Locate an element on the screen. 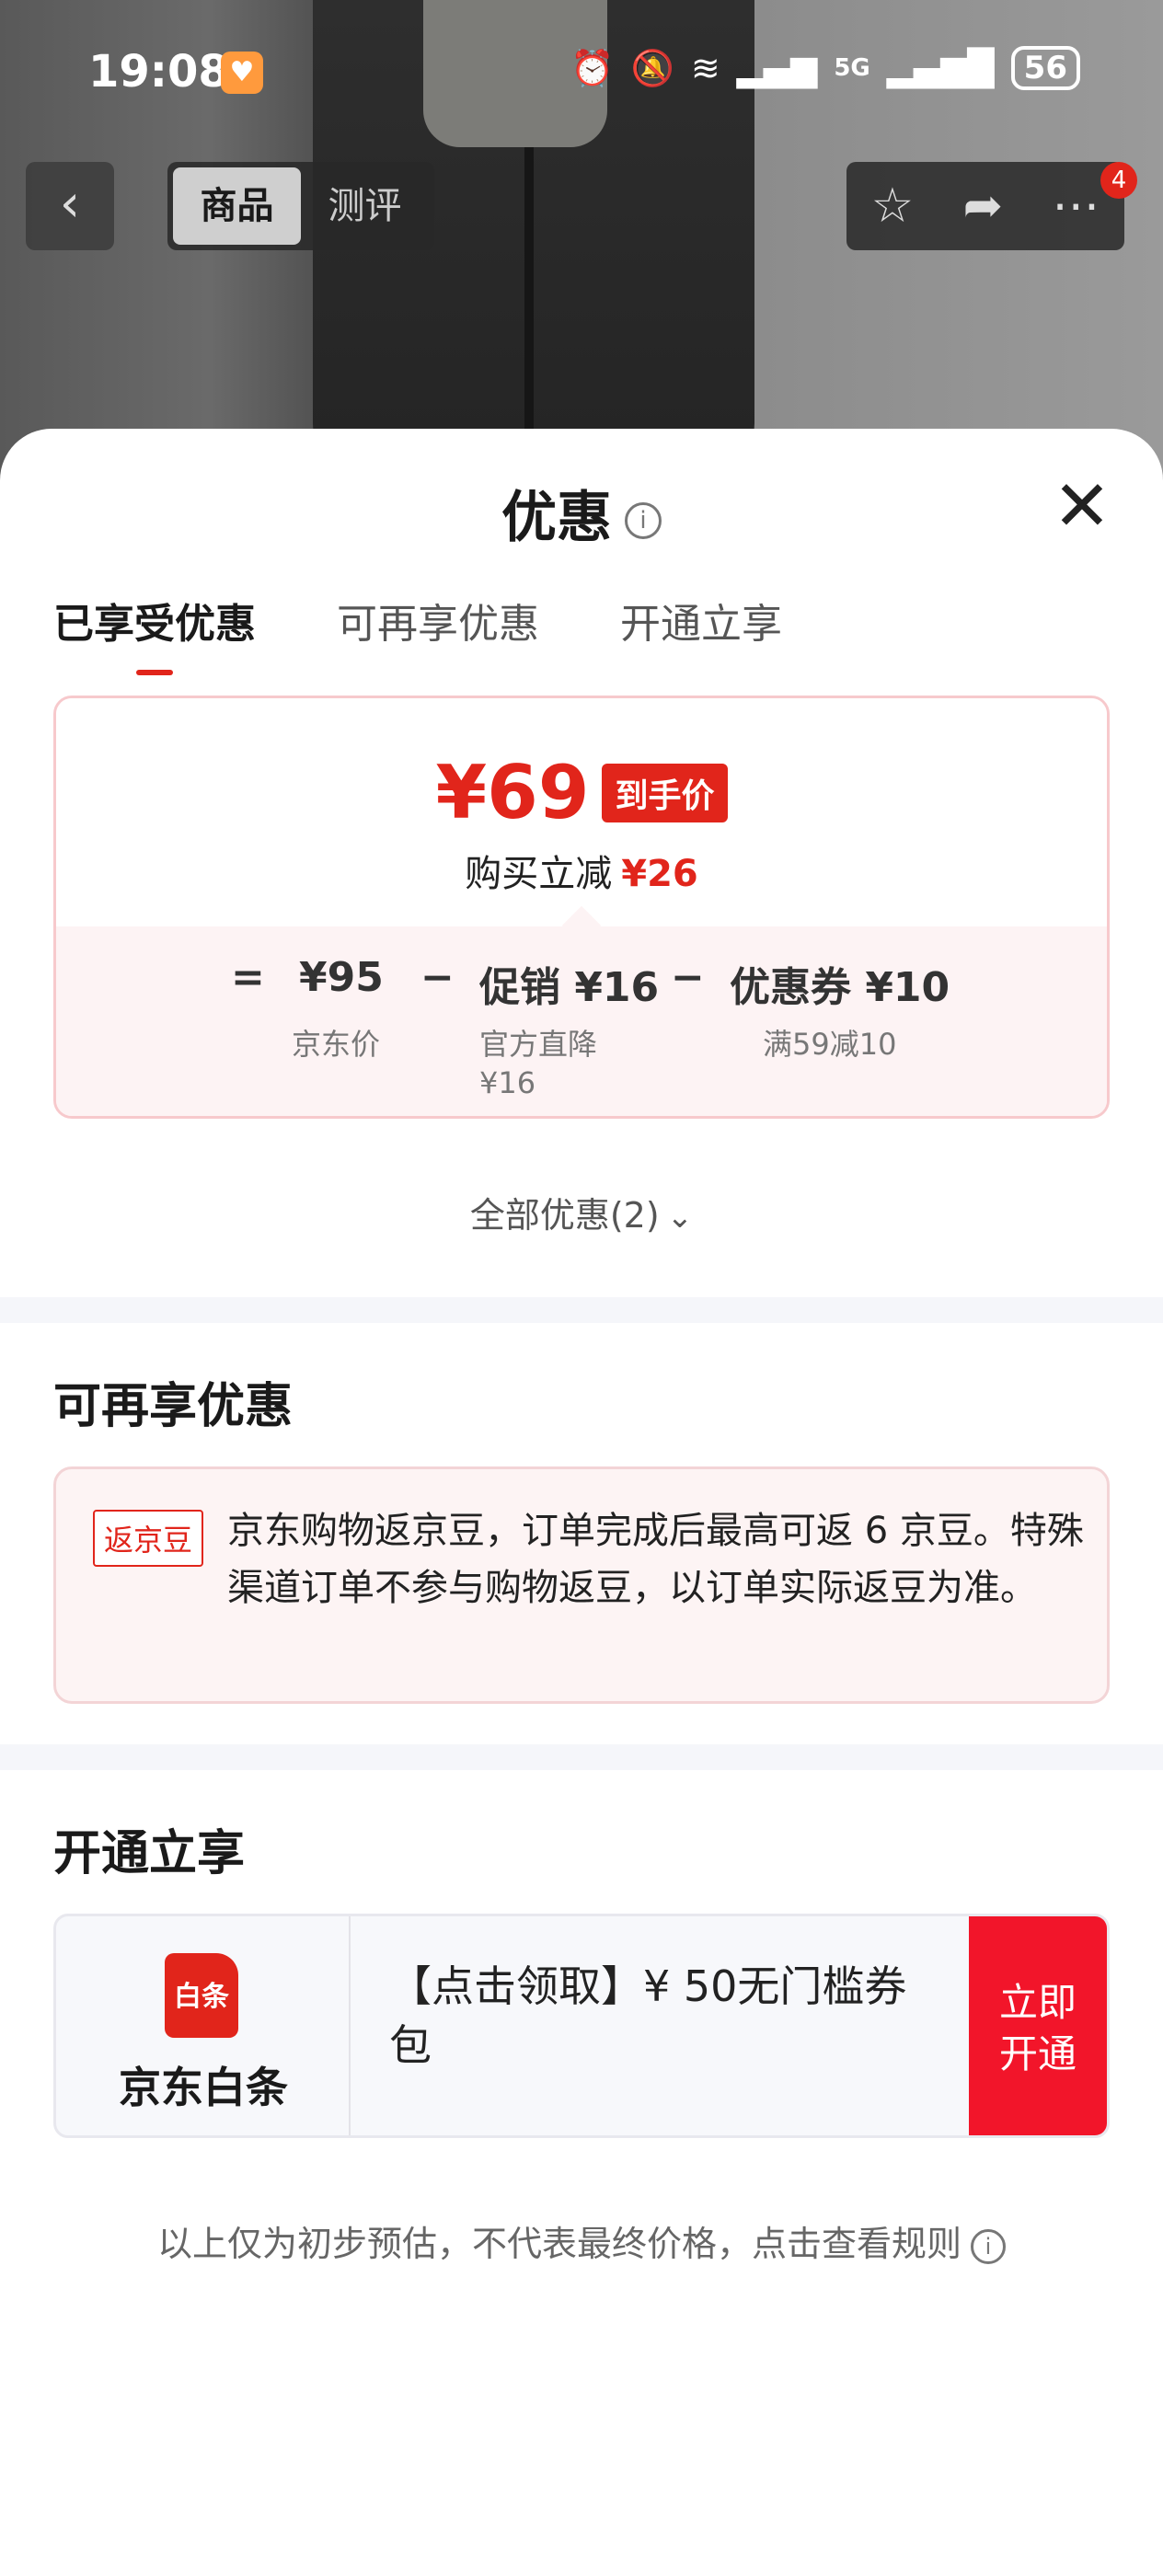 The width and height of the screenshot is (1163, 2576). base-price: ¥95 is located at coordinates (342, 977).